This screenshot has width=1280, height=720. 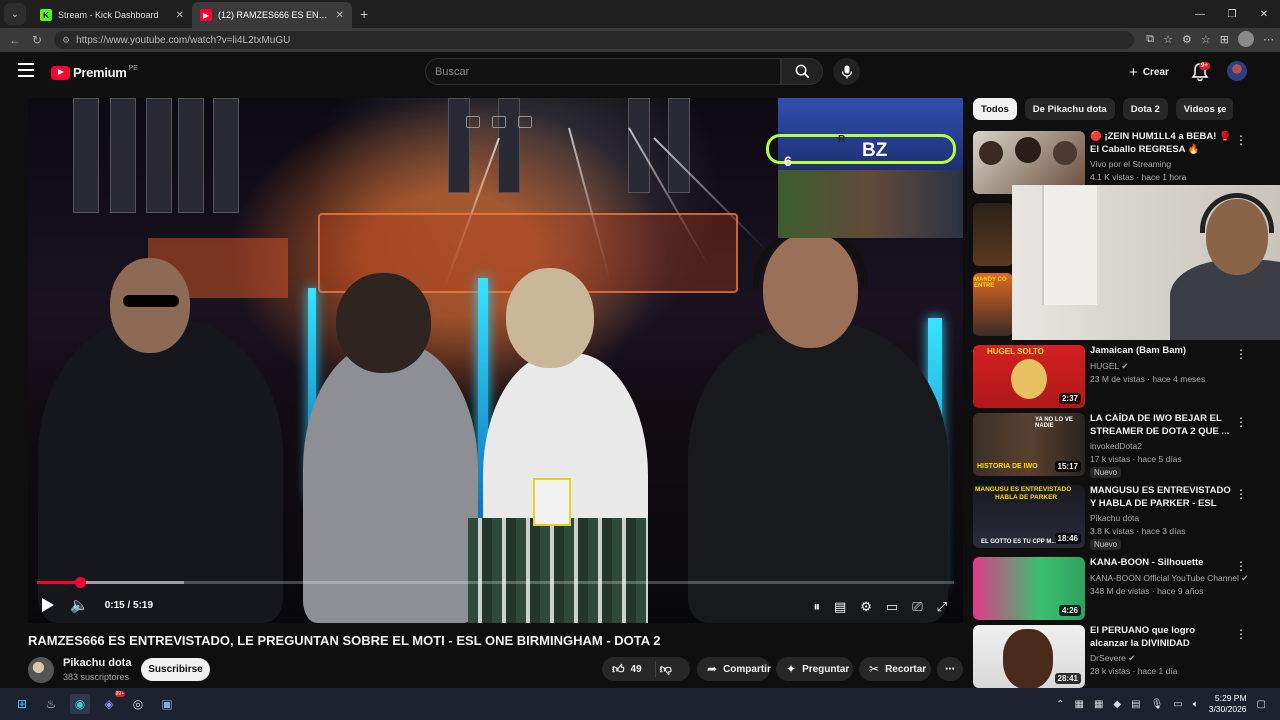 What do you see at coordinates (636, 669) in the screenshot?
I see `like-count: 49` at bounding box center [636, 669].